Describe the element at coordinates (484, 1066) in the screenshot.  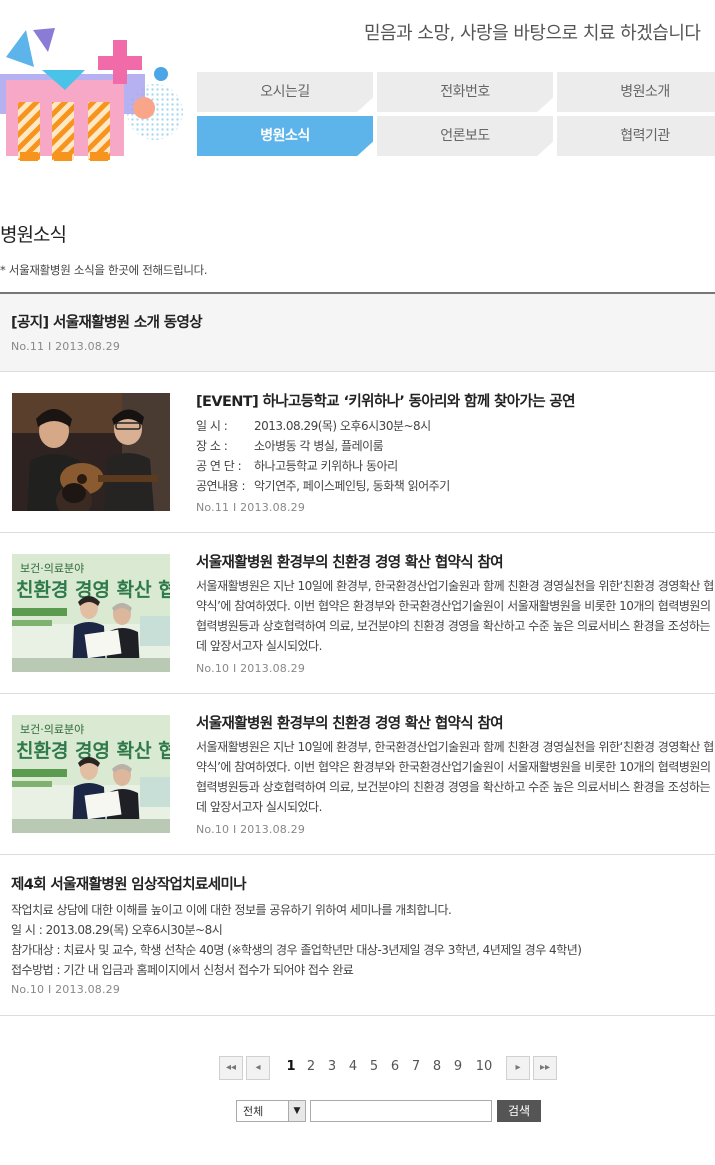
I see `page-link: 10` at that location.